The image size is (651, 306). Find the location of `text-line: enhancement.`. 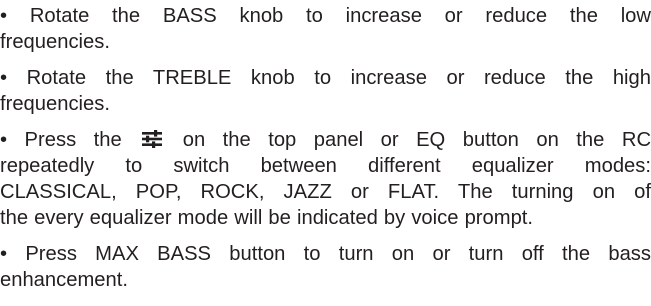

text-line: enhancement. is located at coordinates (64, 280).